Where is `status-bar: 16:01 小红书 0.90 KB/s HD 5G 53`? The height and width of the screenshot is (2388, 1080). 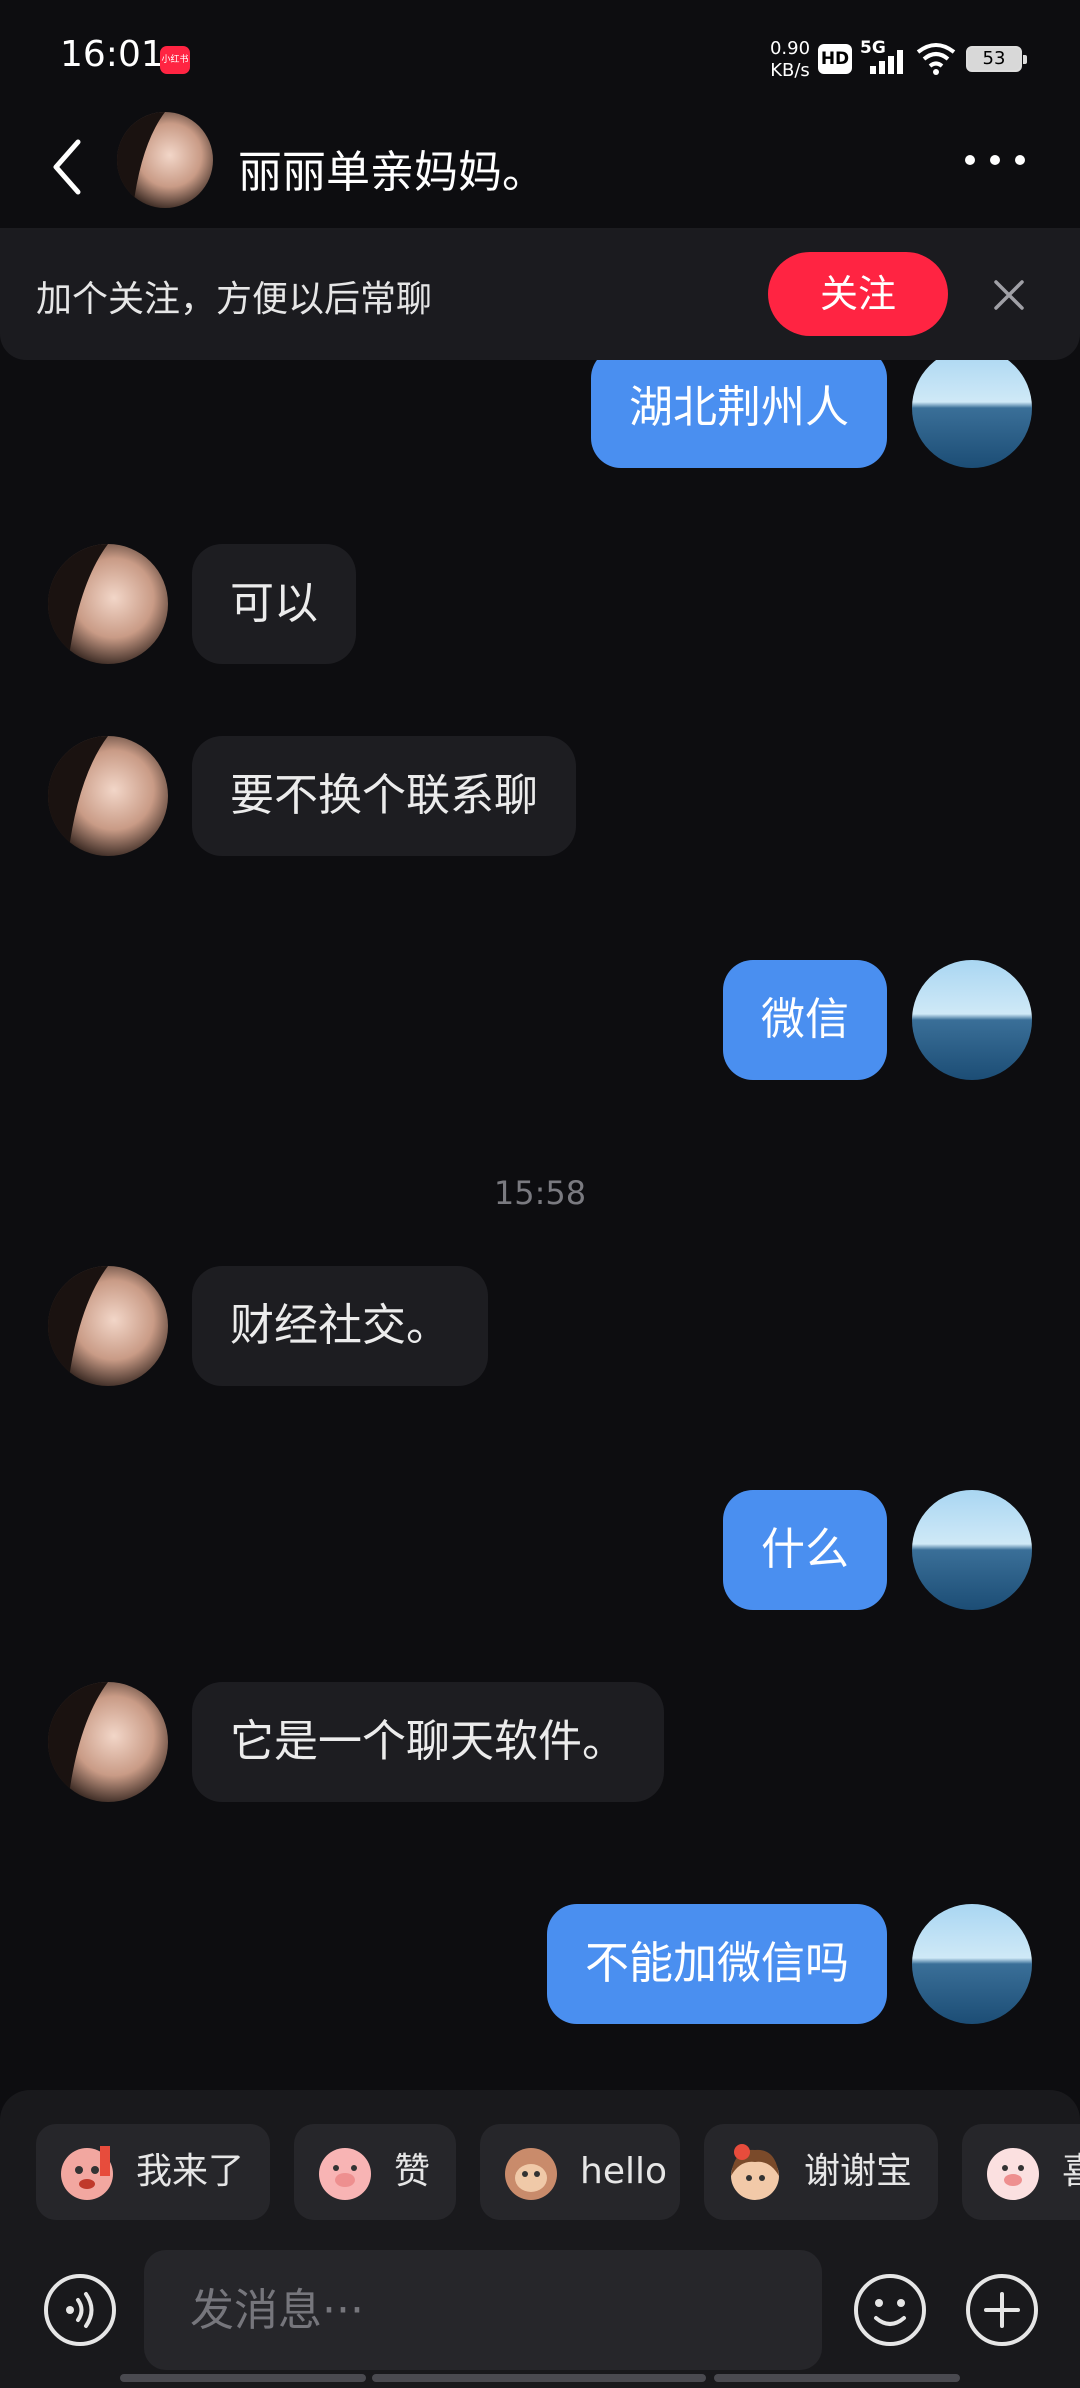
status-bar: 16:01 小红书 0.90 KB/s HD 5G 53 is located at coordinates (540, 55).